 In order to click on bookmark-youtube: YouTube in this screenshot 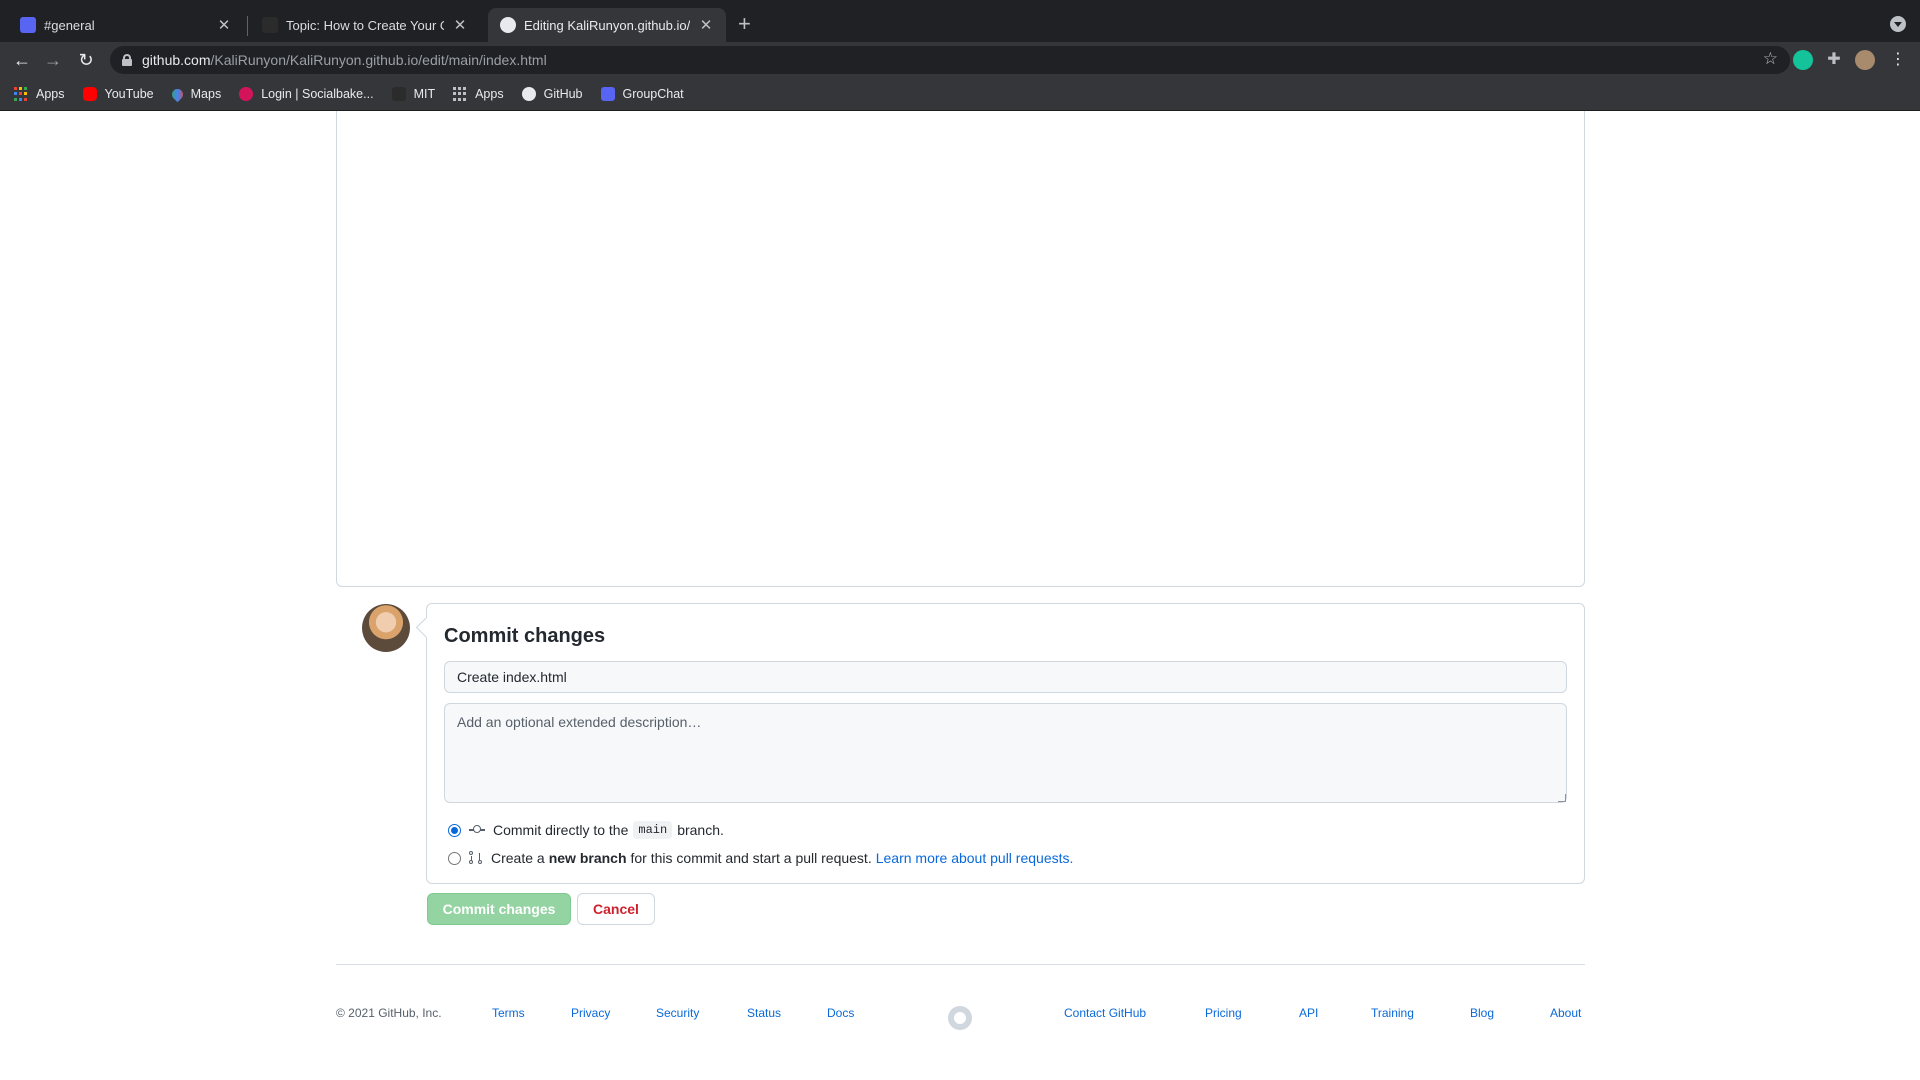, I will do `click(118, 94)`.